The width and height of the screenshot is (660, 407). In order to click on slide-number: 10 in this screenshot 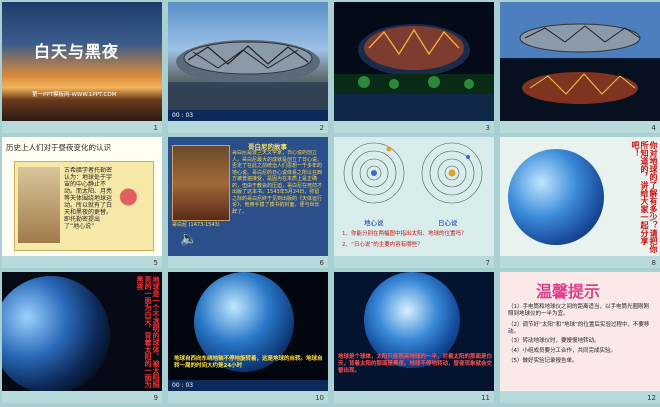, I will do `click(319, 398)`.